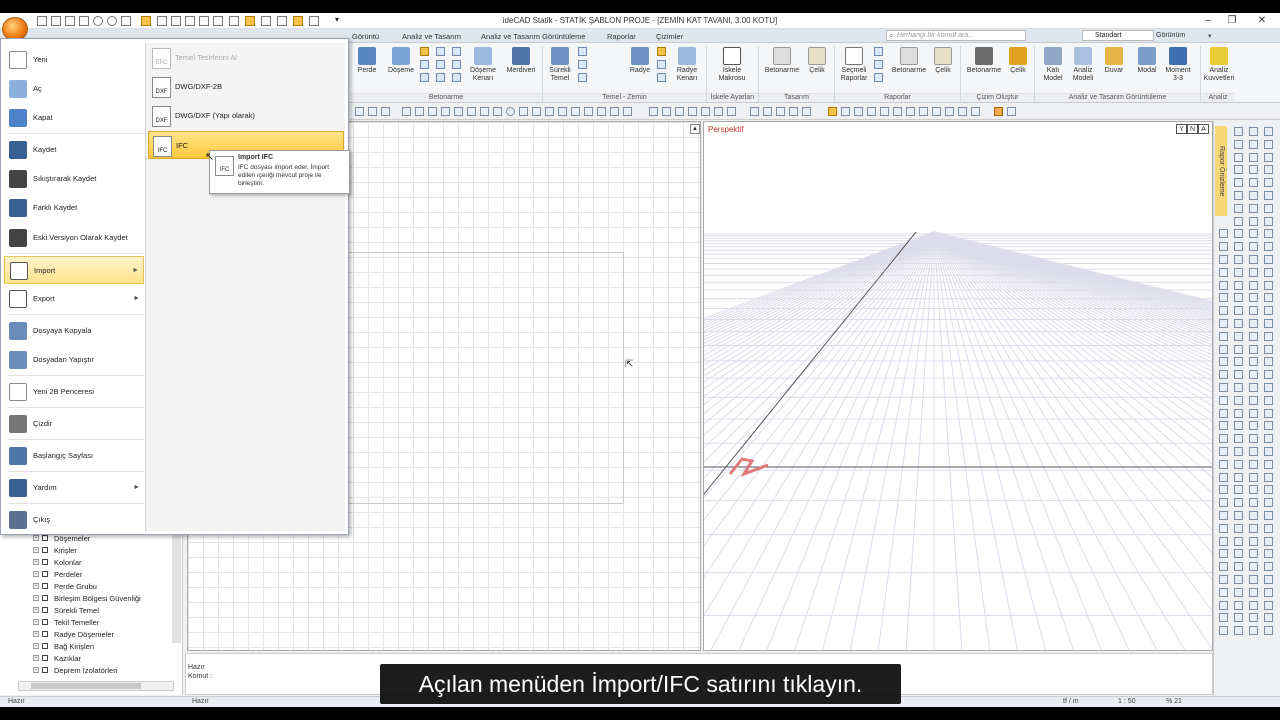 This screenshot has width=1280, height=720. I want to click on radye-kenari-button: Radye Kenarı, so click(687, 65).